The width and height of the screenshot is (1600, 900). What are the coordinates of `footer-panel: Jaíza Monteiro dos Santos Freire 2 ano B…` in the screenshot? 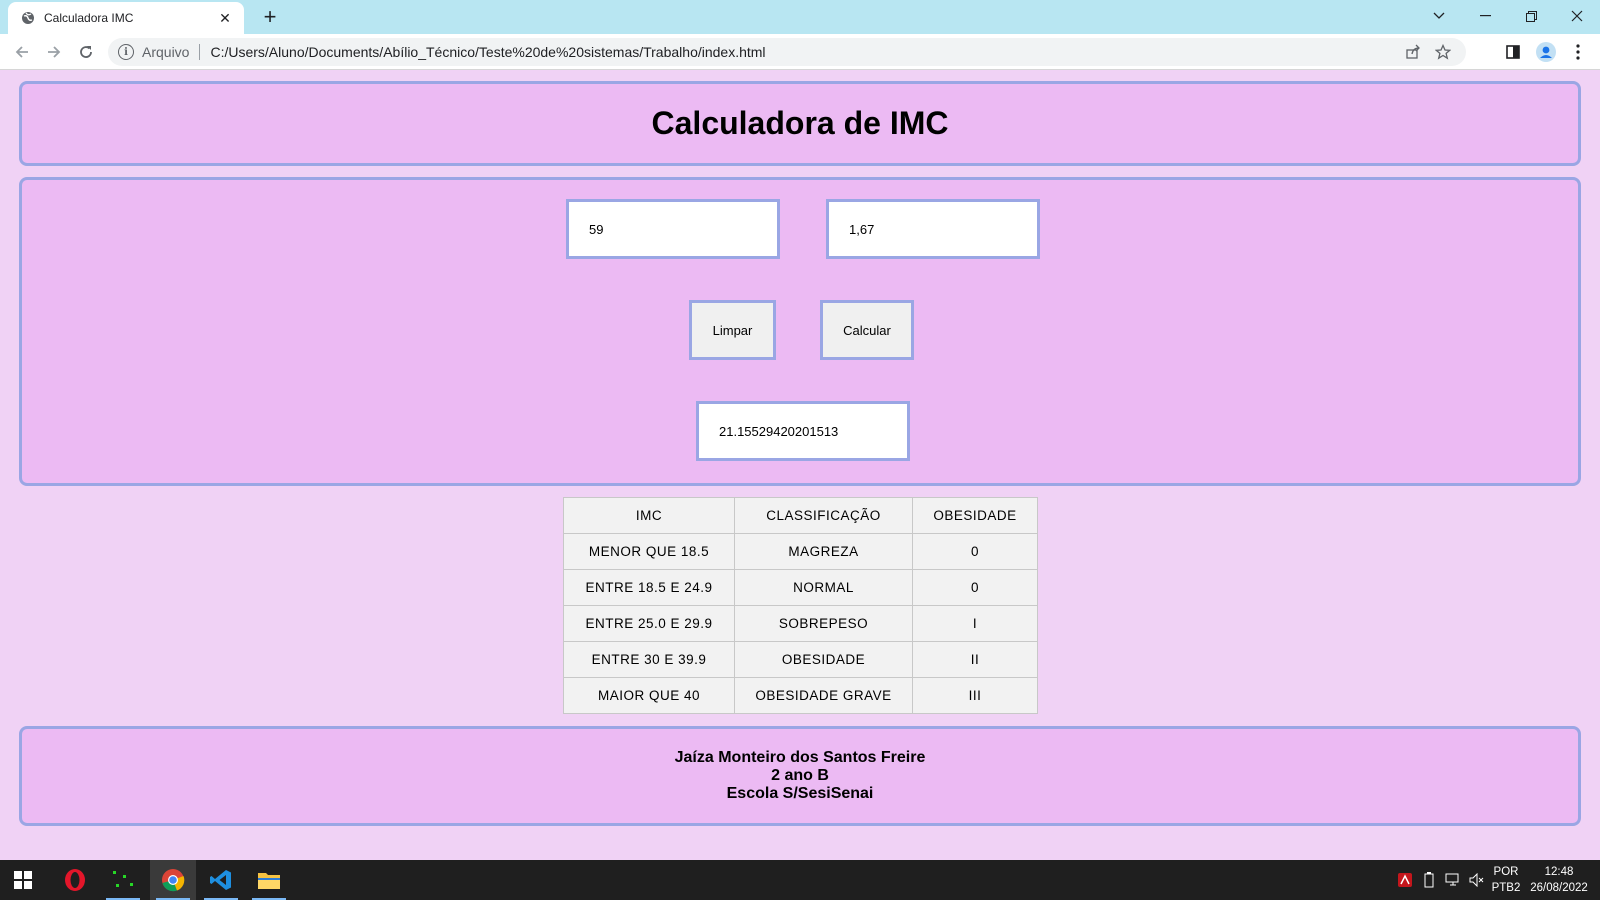 It's located at (800, 776).